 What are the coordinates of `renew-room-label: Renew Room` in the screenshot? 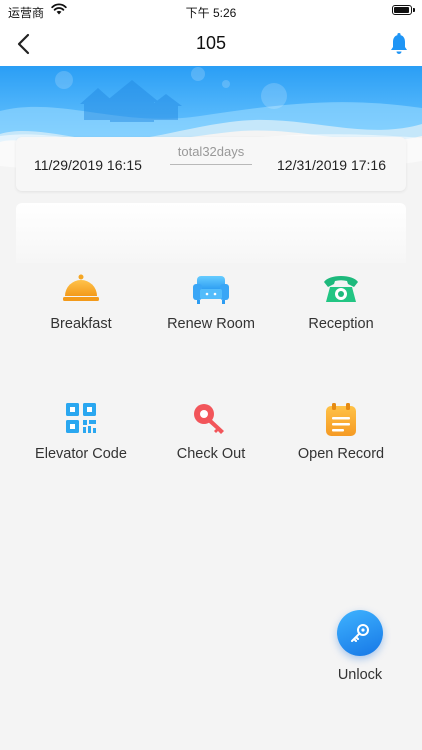 It's located at (211, 324).